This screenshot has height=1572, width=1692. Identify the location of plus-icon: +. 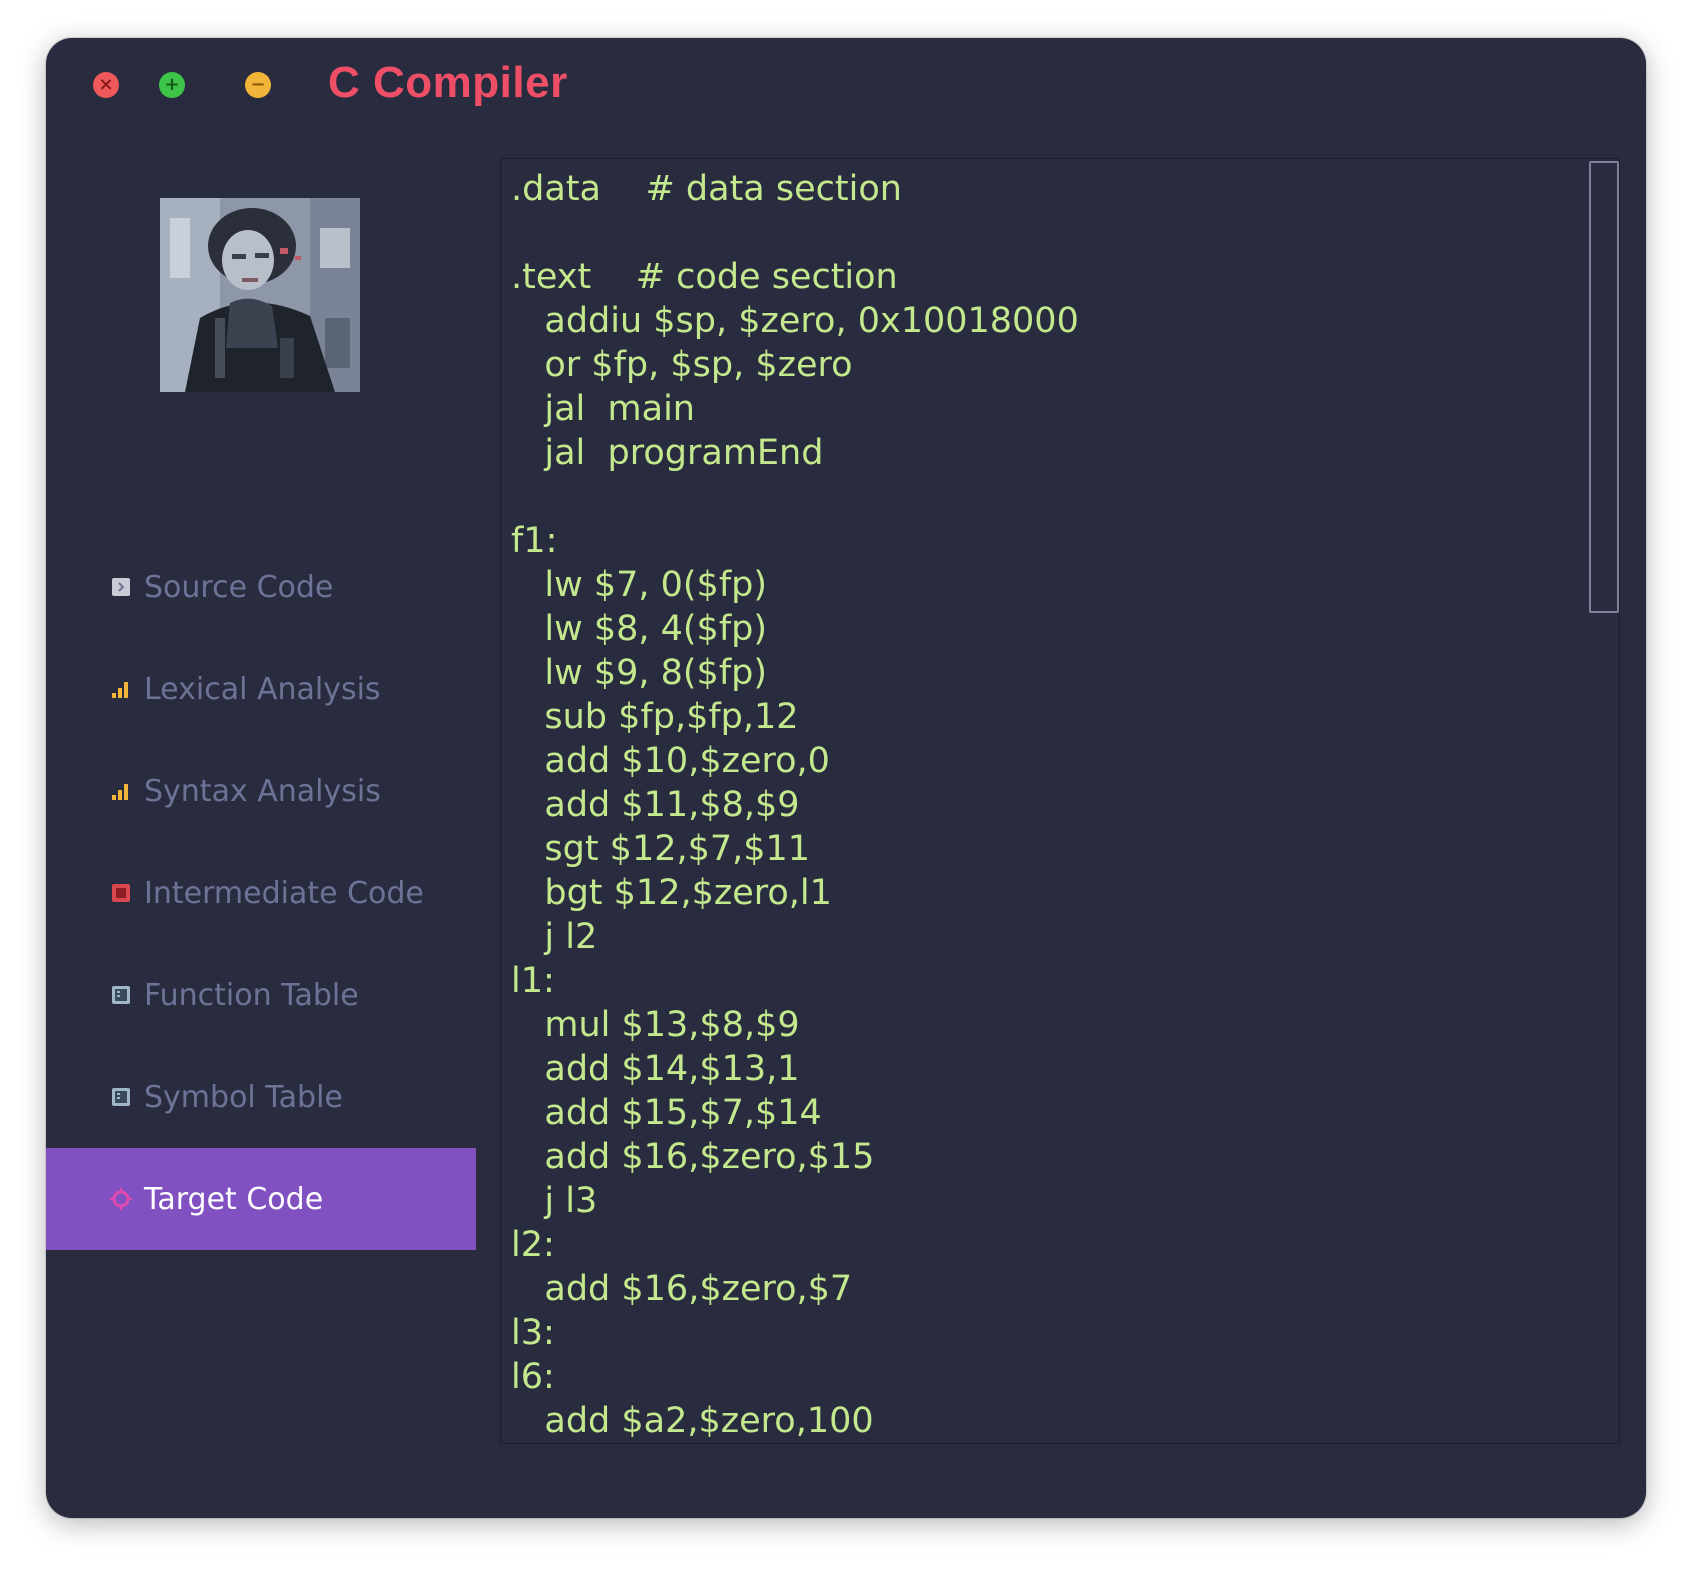
(172, 85).